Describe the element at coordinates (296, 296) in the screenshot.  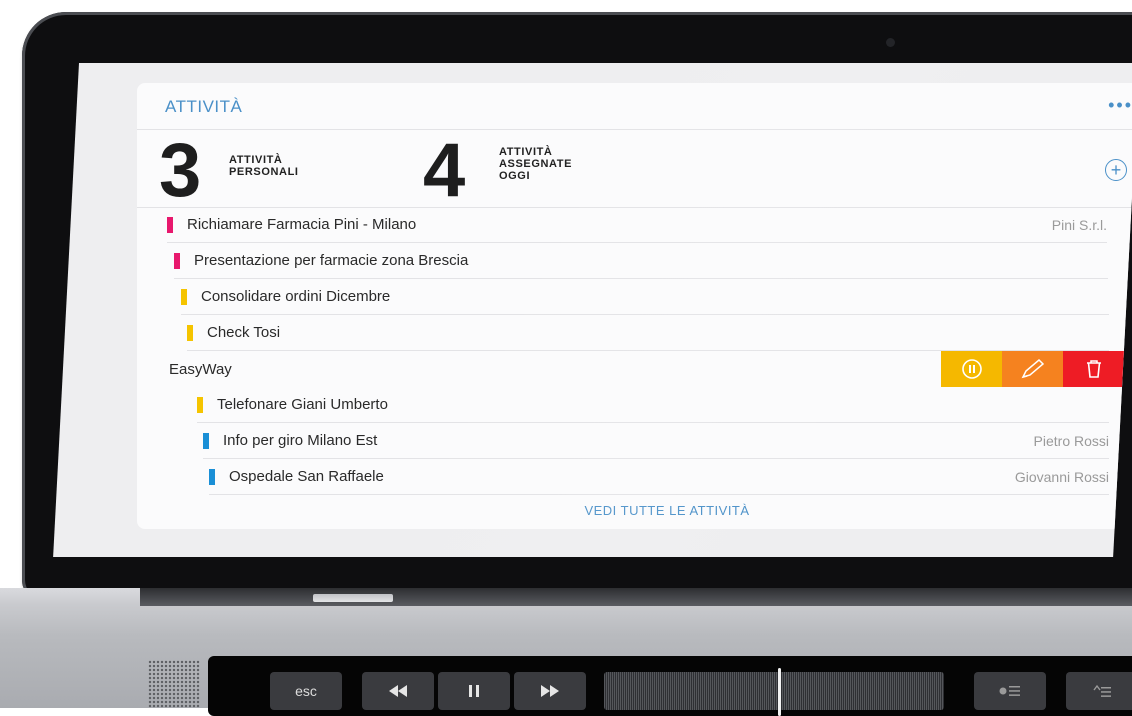
I see `task-label: Consolidare ordini Dicembre` at that location.